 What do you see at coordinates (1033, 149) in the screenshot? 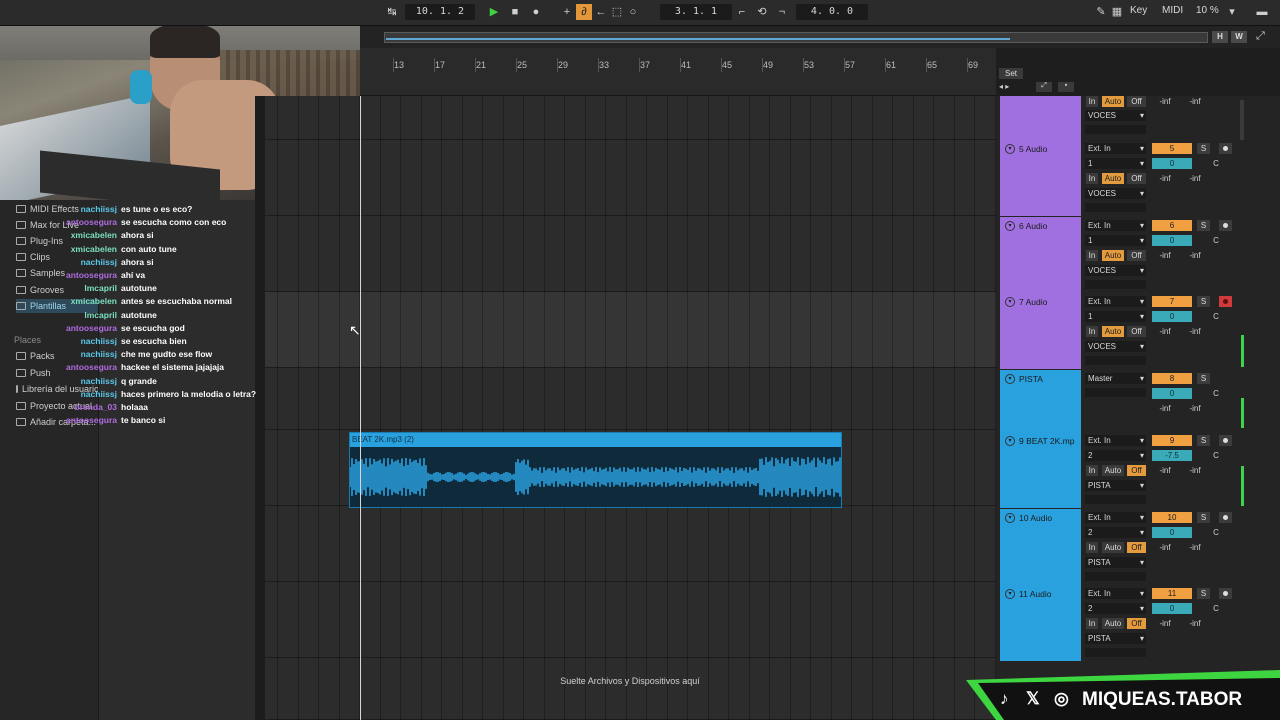
I see `track-name: 5 Audio` at bounding box center [1033, 149].